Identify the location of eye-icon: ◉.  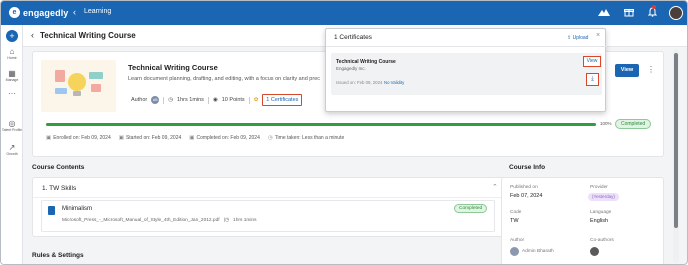
(215, 100).